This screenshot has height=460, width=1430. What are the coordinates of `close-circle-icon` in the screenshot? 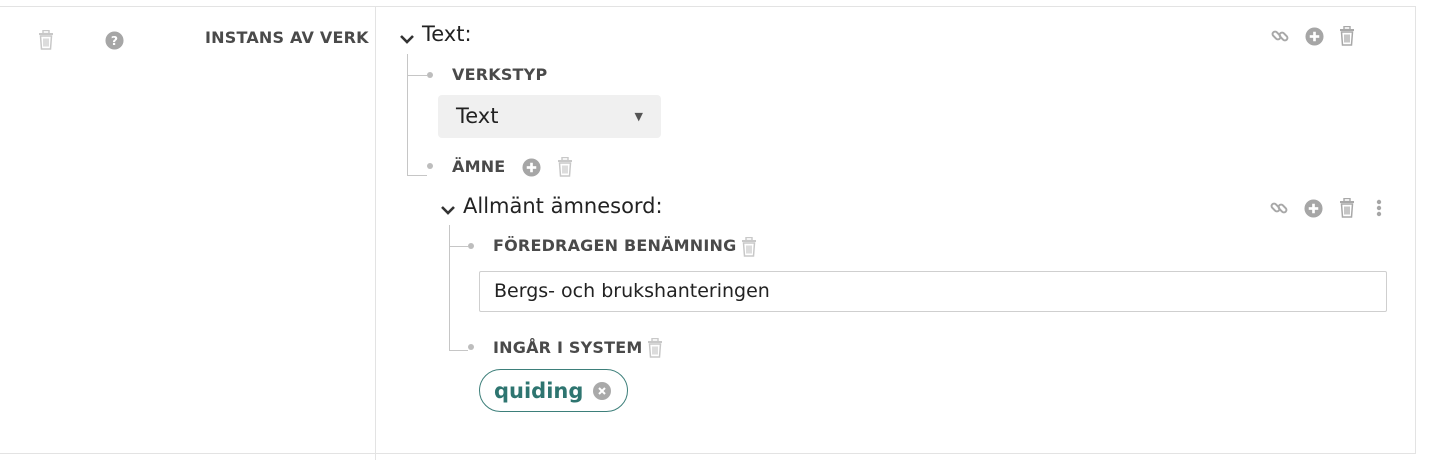 It's located at (602, 390).